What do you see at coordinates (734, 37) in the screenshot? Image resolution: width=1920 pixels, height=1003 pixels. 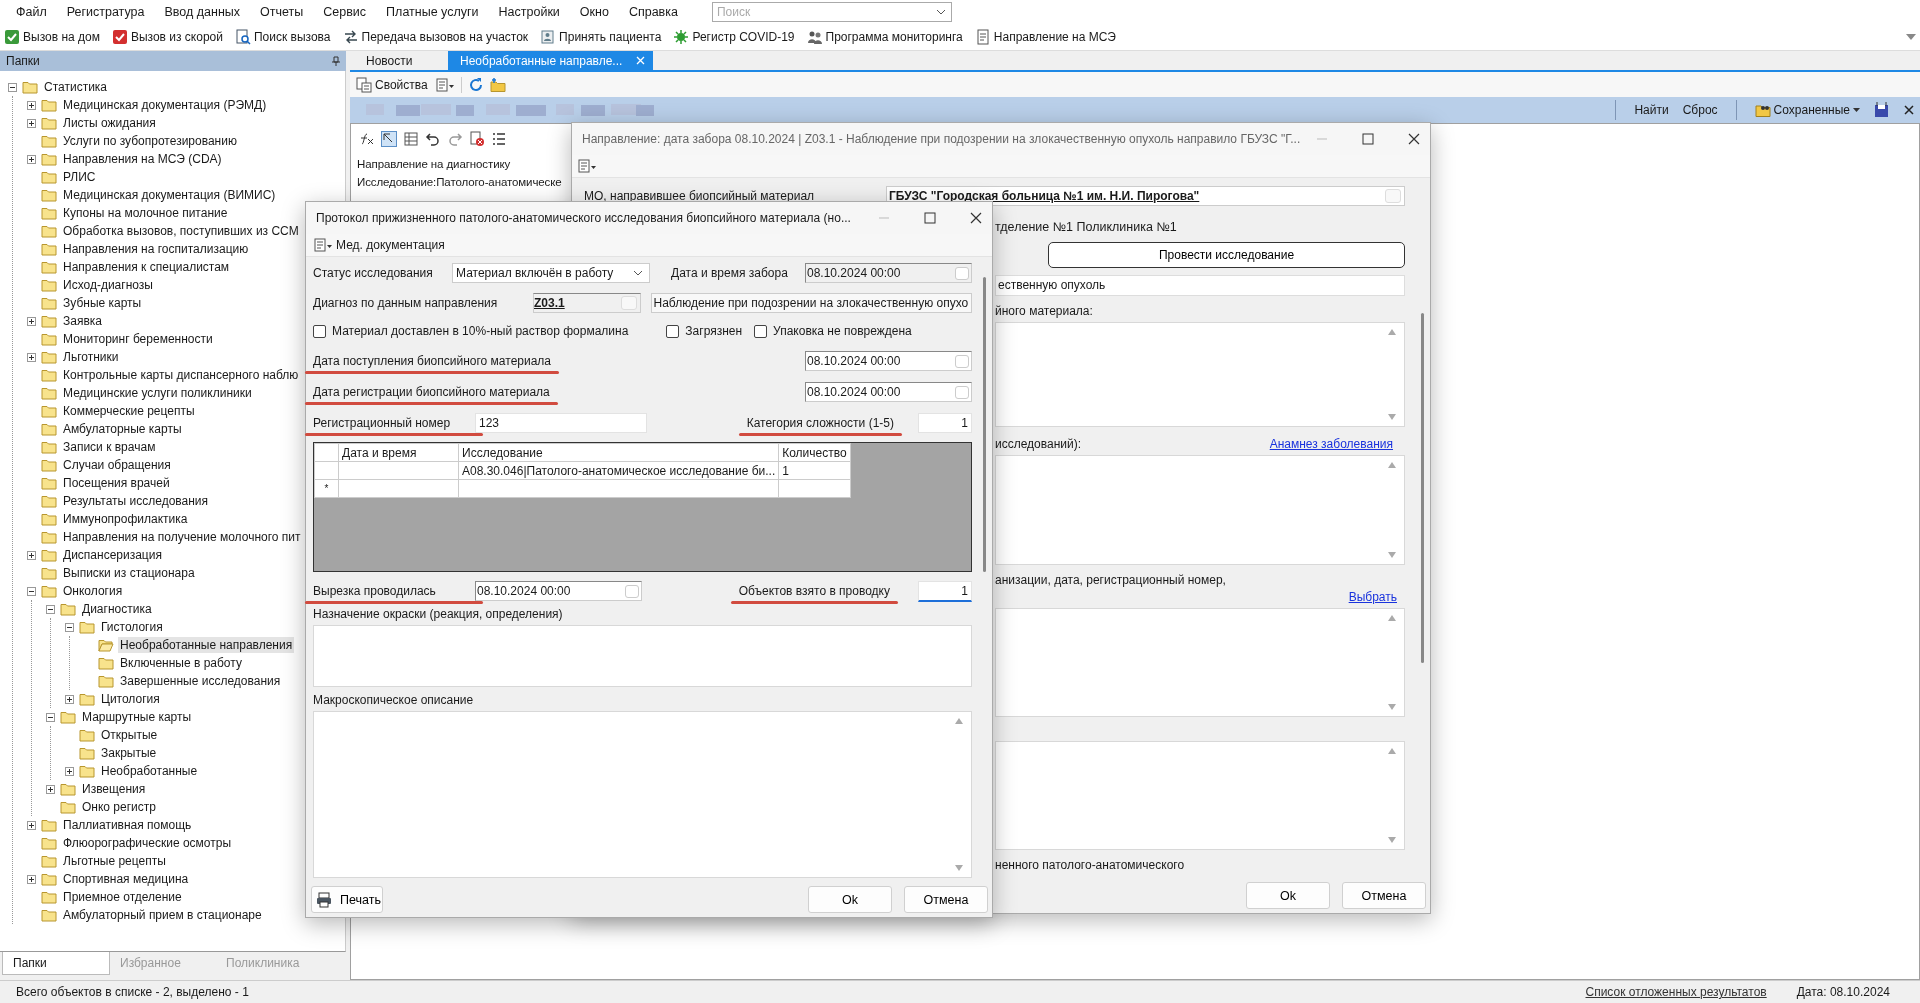 I see `toolbar-button: Регистр COVID-19` at bounding box center [734, 37].